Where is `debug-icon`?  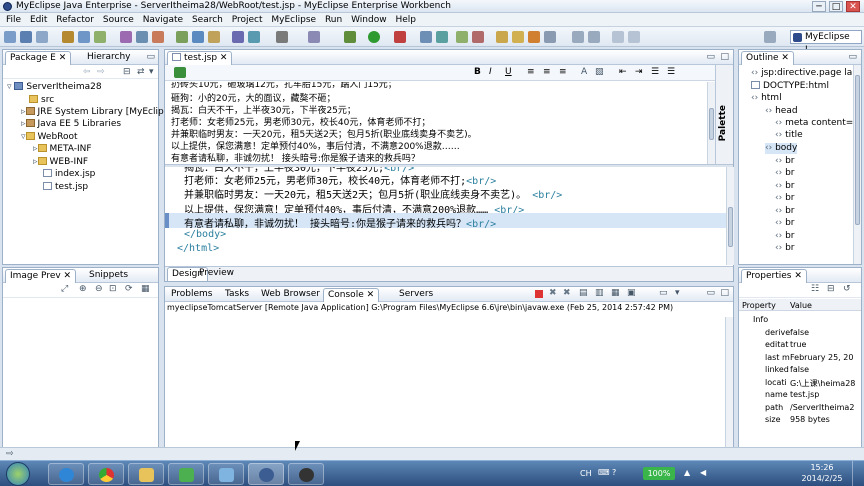 debug-icon is located at coordinates (350, 37).